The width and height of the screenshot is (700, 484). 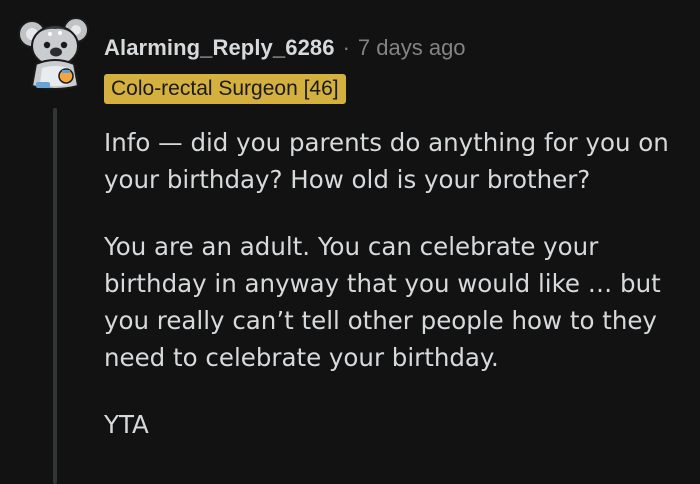 What do you see at coordinates (219, 48) in the screenshot?
I see `username-link: Alarming_Reply_6286` at bounding box center [219, 48].